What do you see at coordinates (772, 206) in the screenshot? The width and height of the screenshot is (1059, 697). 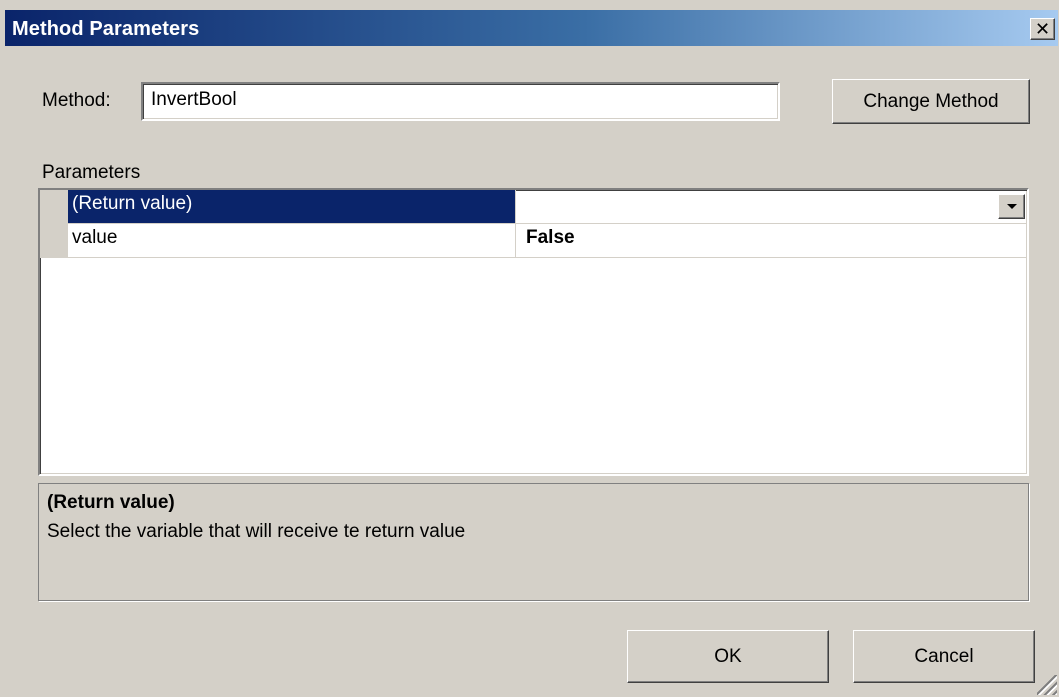 I see `param-value-cell` at bounding box center [772, 206].